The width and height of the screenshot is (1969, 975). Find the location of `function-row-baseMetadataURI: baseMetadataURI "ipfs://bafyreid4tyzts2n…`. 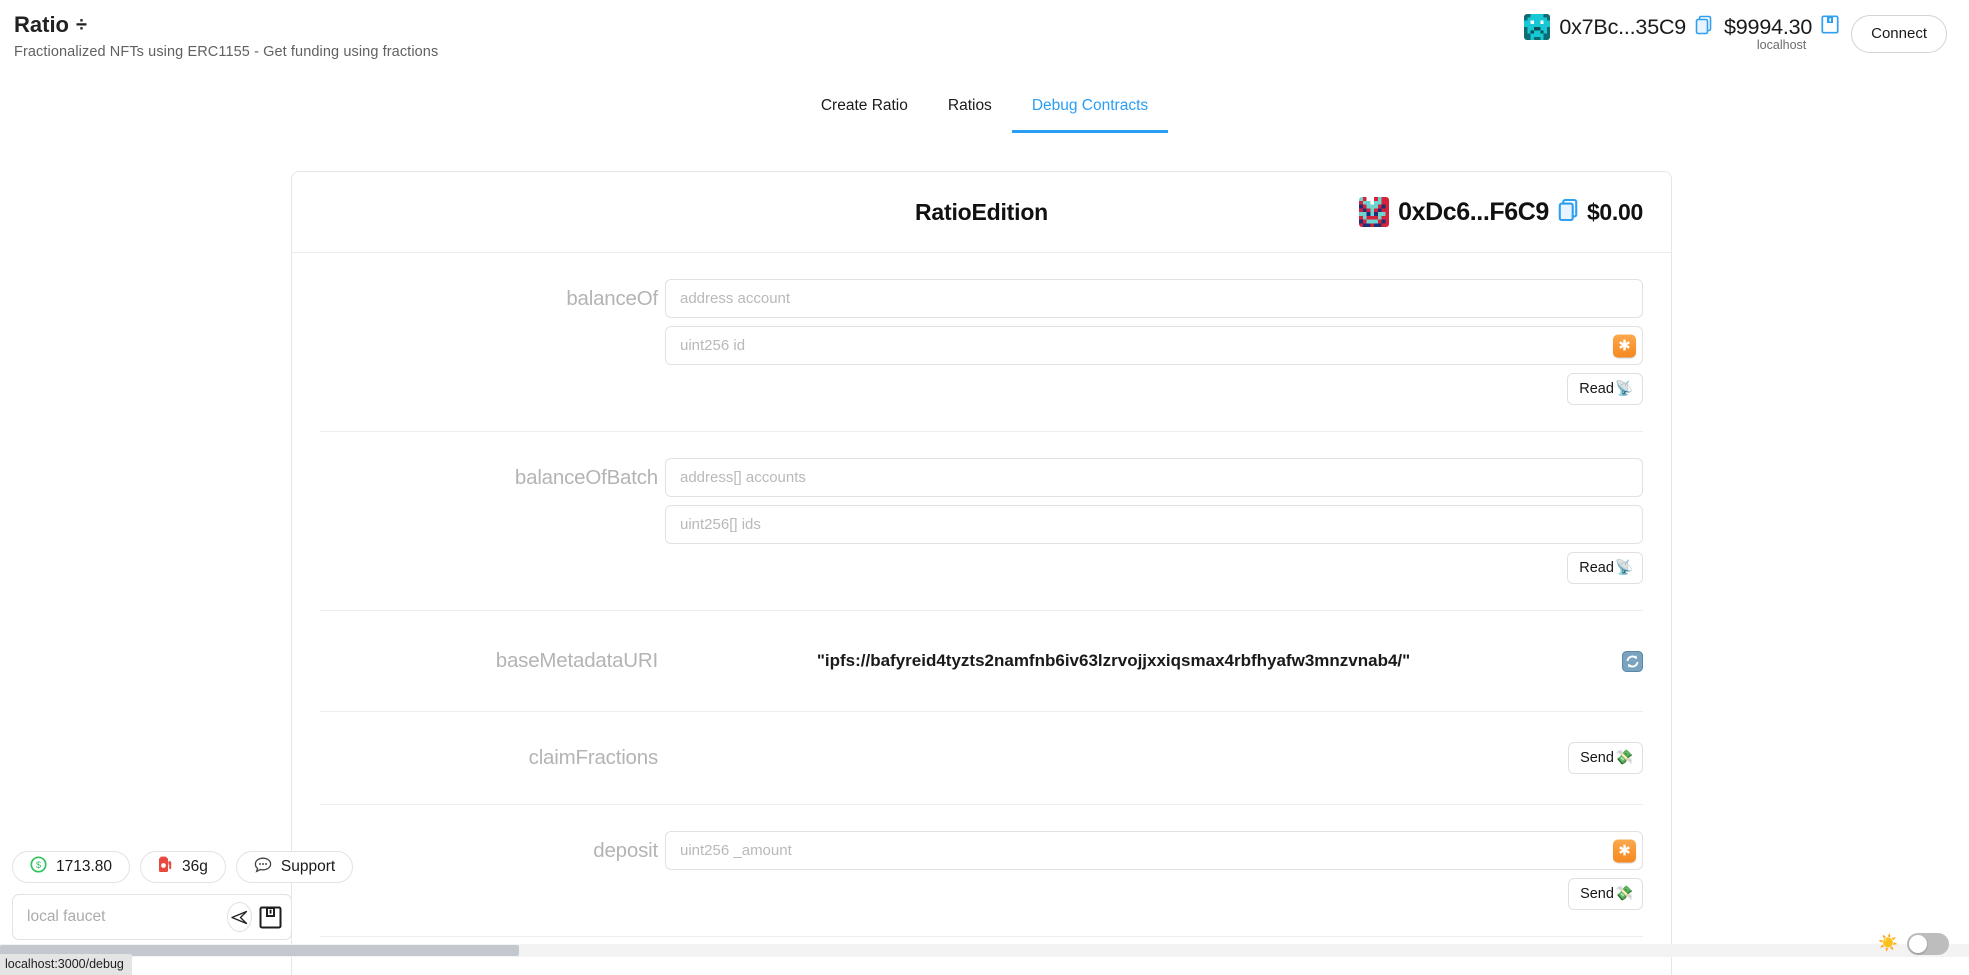

function-row-baseMetadataURI: baseMetadataURI "ipfs://bafyreid4tyzts2n… is located at coordinates (981, 661).